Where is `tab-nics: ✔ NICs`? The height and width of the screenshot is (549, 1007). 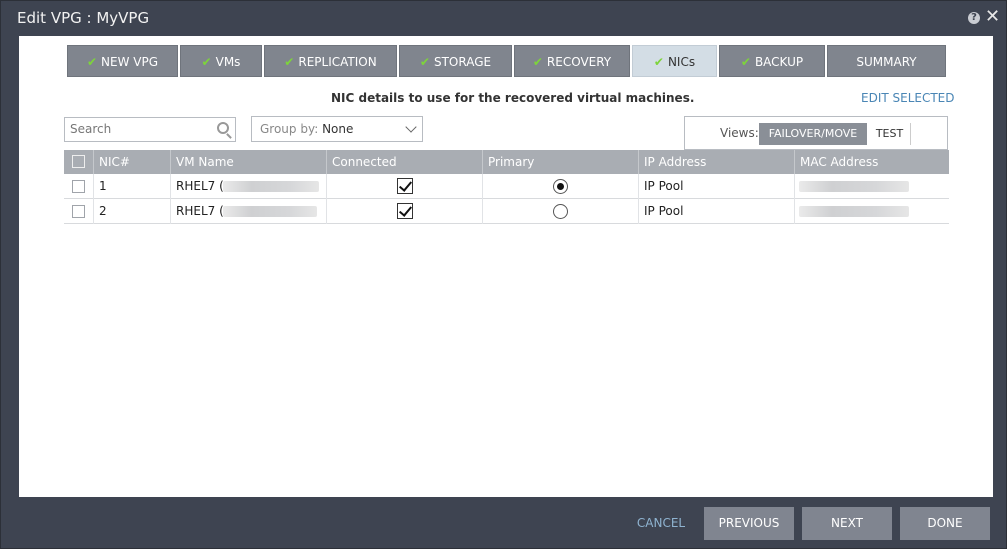 tab-nics: ✔ NICs is located at coordinates (674, 61).